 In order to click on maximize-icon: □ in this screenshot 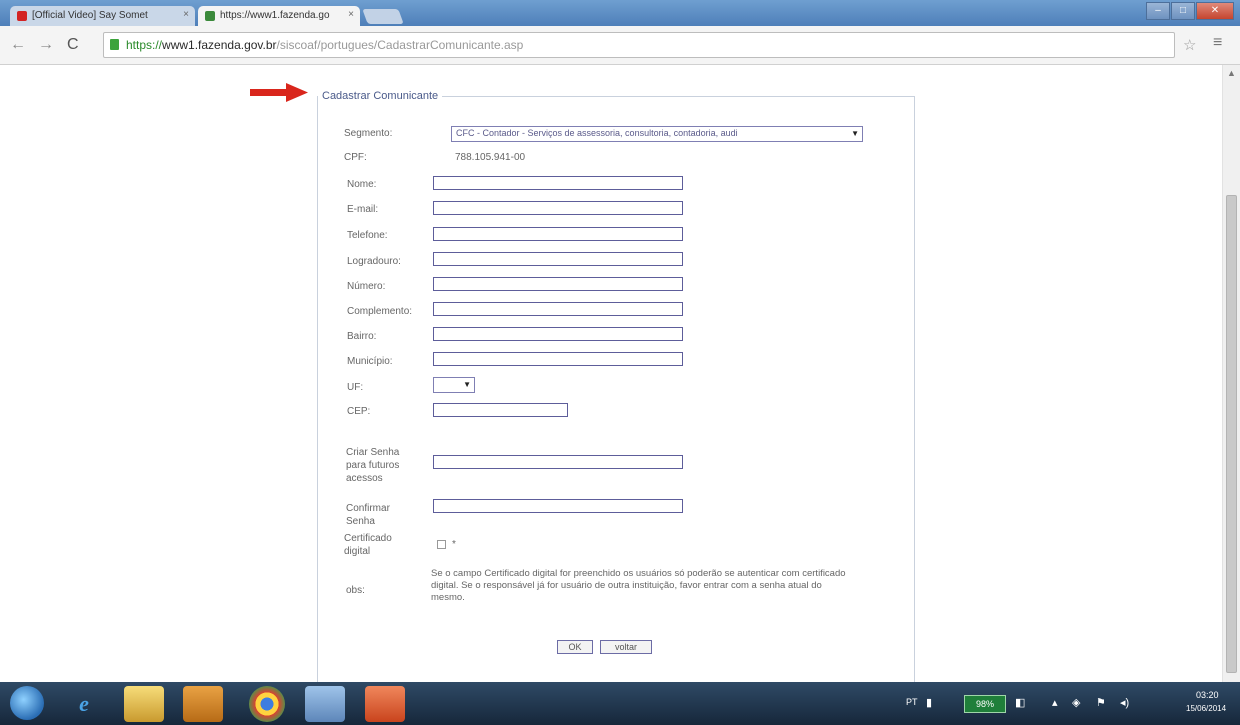, I will do `click(1183, 11)`.